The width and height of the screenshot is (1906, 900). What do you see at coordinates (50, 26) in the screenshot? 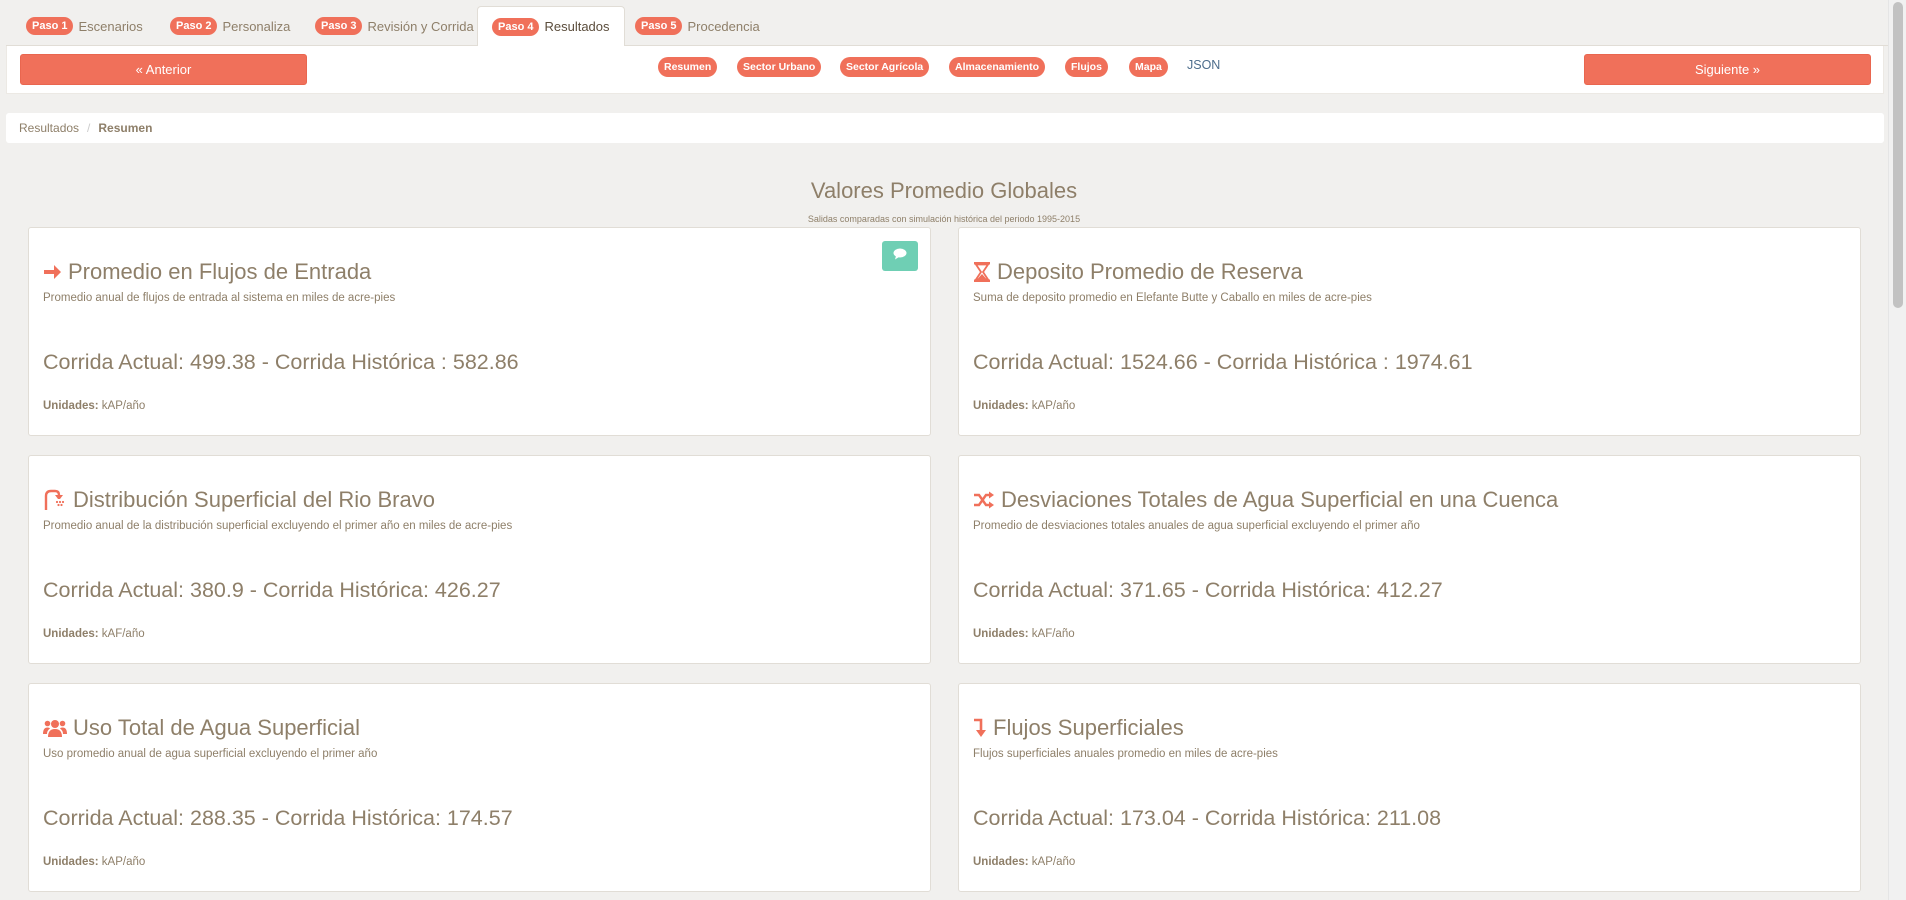
I see `step-badge: Paso 1` at bounding box center [50, 26].